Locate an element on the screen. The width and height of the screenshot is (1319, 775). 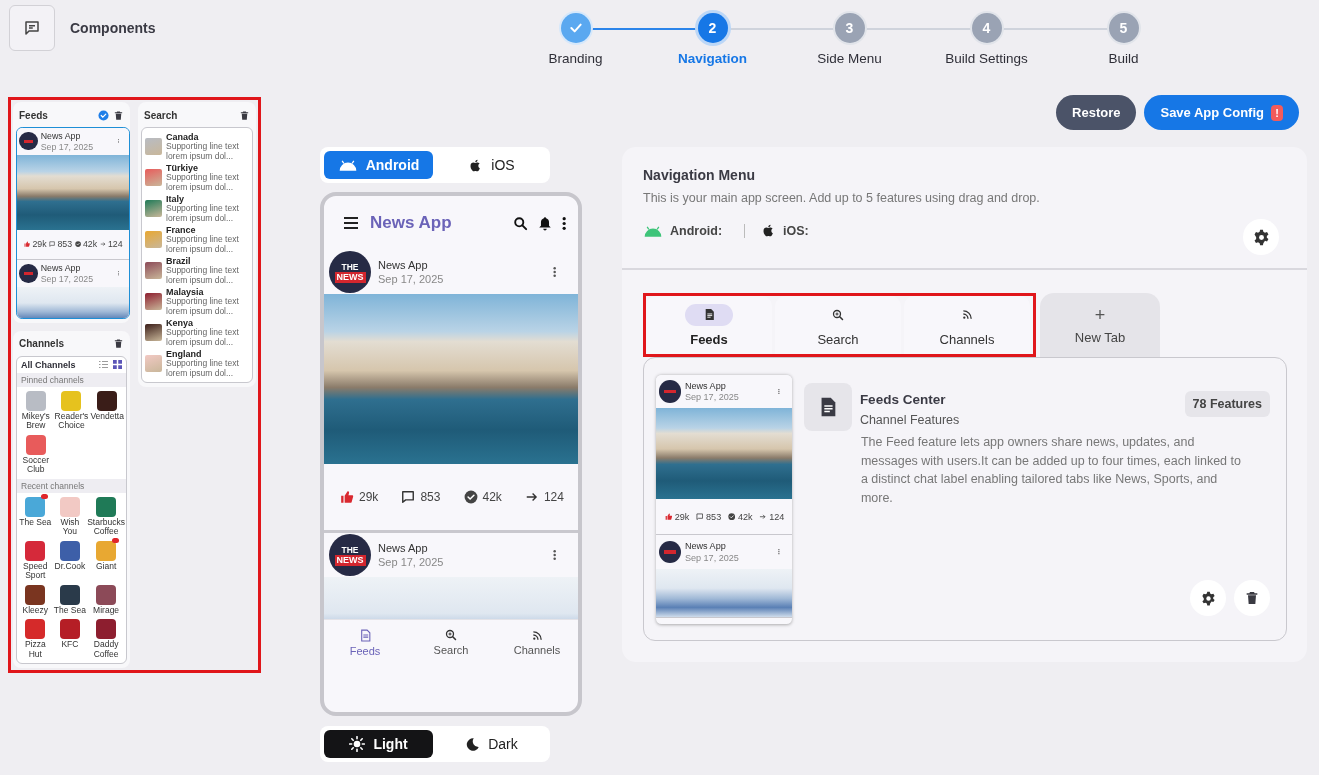
result-title: England is located at coordinates (184, 354).